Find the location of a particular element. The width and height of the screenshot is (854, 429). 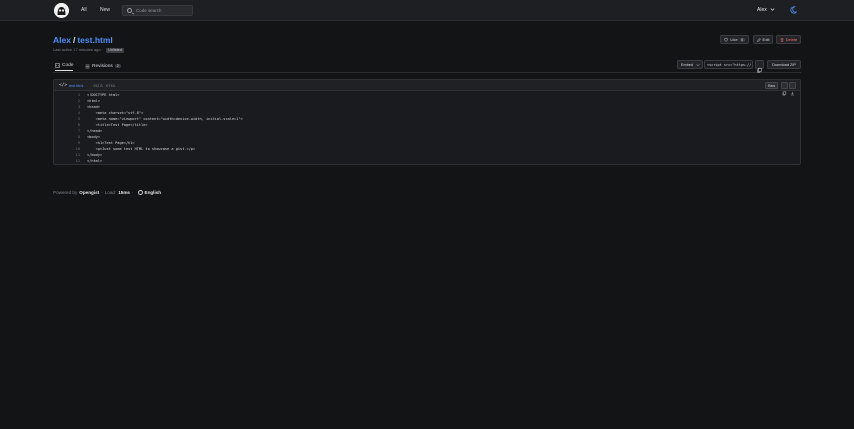

pencil-icon is located at coordinates (758, 39).